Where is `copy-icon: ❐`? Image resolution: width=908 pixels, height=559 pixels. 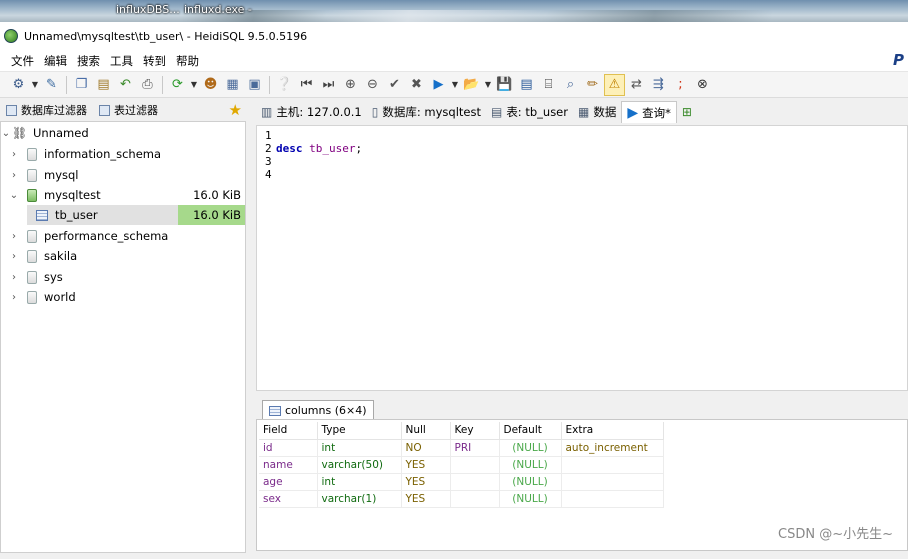
copy-icon: ❐ is located at coordinates (81, 85).